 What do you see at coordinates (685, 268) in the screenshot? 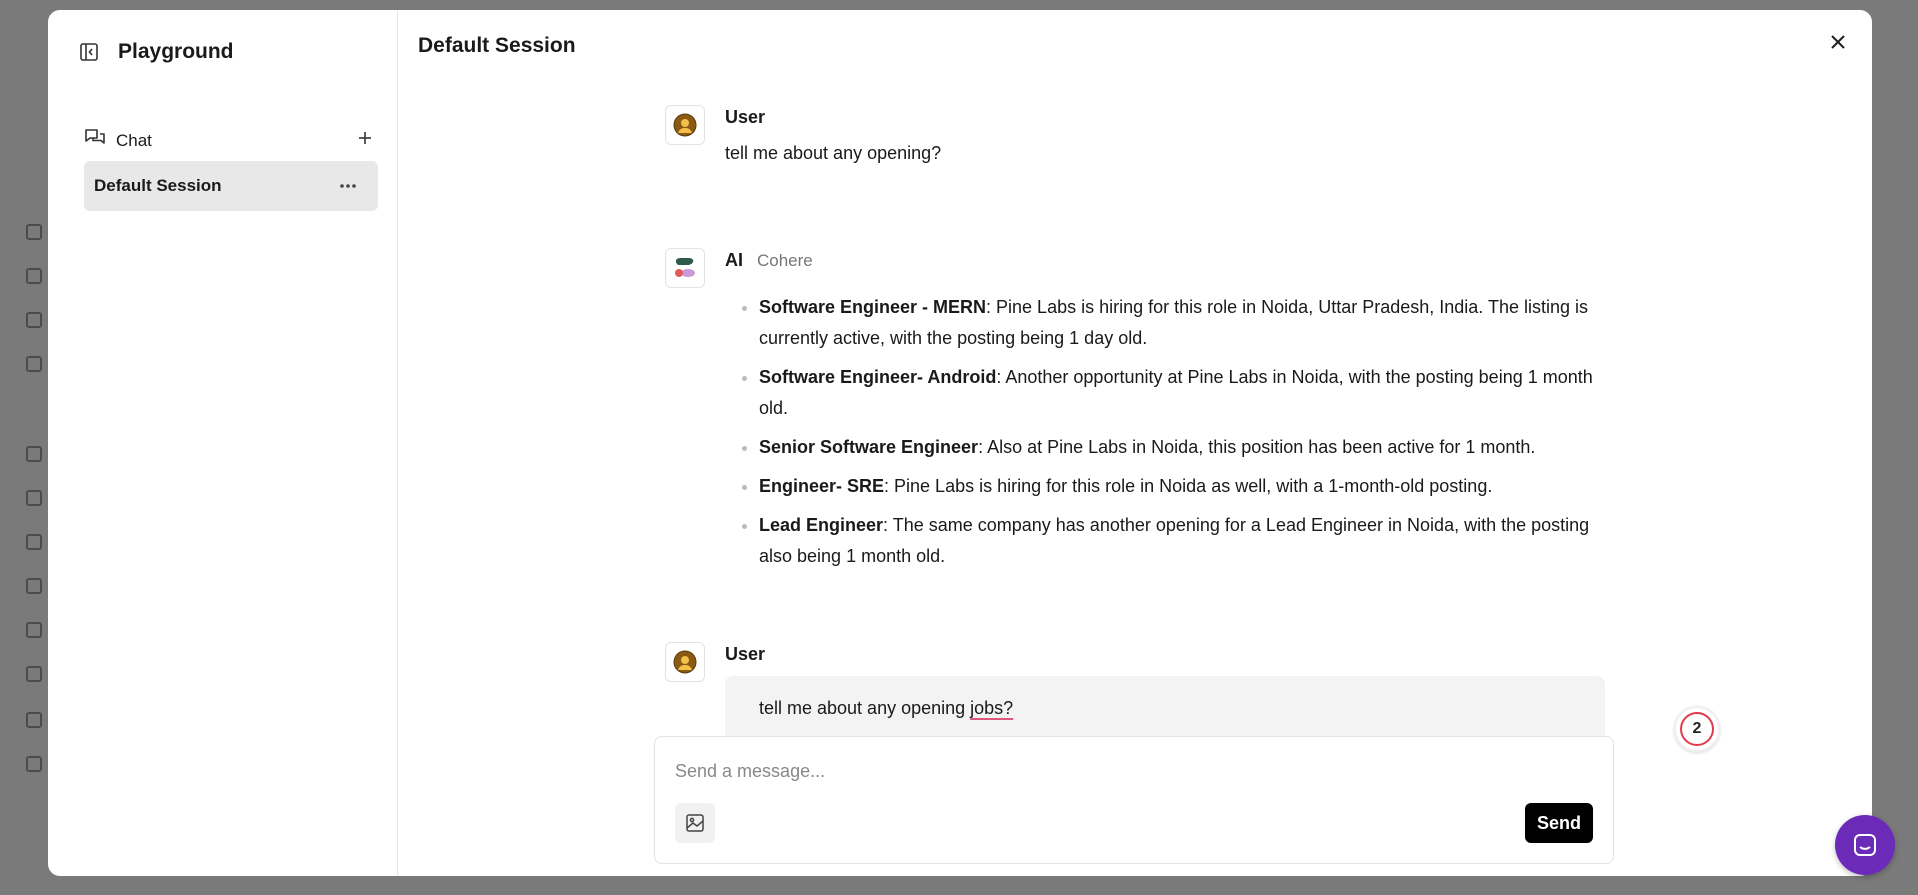
I see `cohere-logo-icon` at bounding box center [685, 268].